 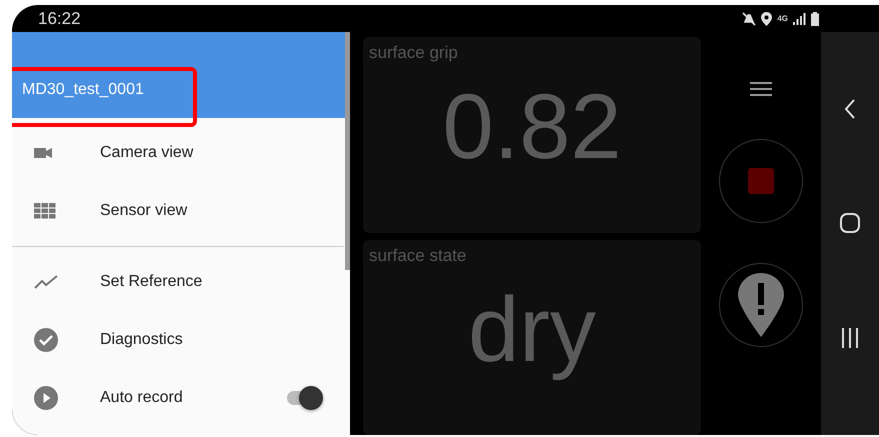 I want to click on home-button, so click(x=850, y=223).